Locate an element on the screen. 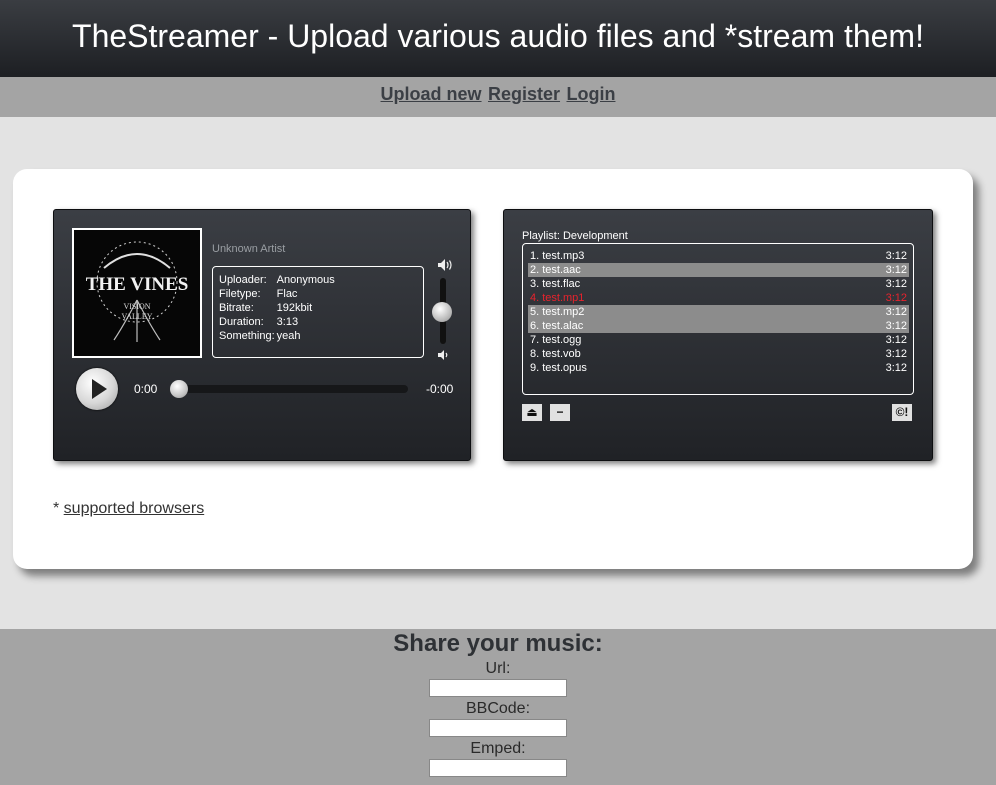 This screenshot has height=785, width=996. info-key: Something: is located at coordinates (247, 336).